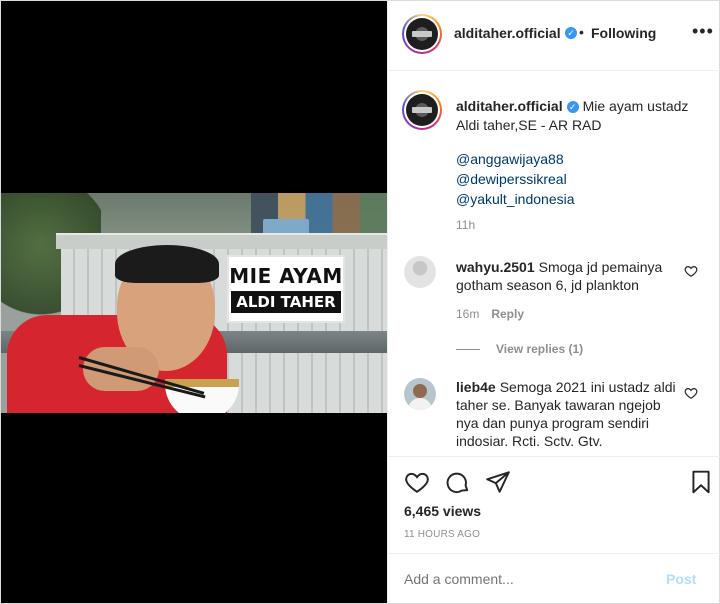 The width and height of the screenshot is (720, 604). Describe the element at coordinates (623, 33) in the screenshot. I see `following-button: Following` at that location.